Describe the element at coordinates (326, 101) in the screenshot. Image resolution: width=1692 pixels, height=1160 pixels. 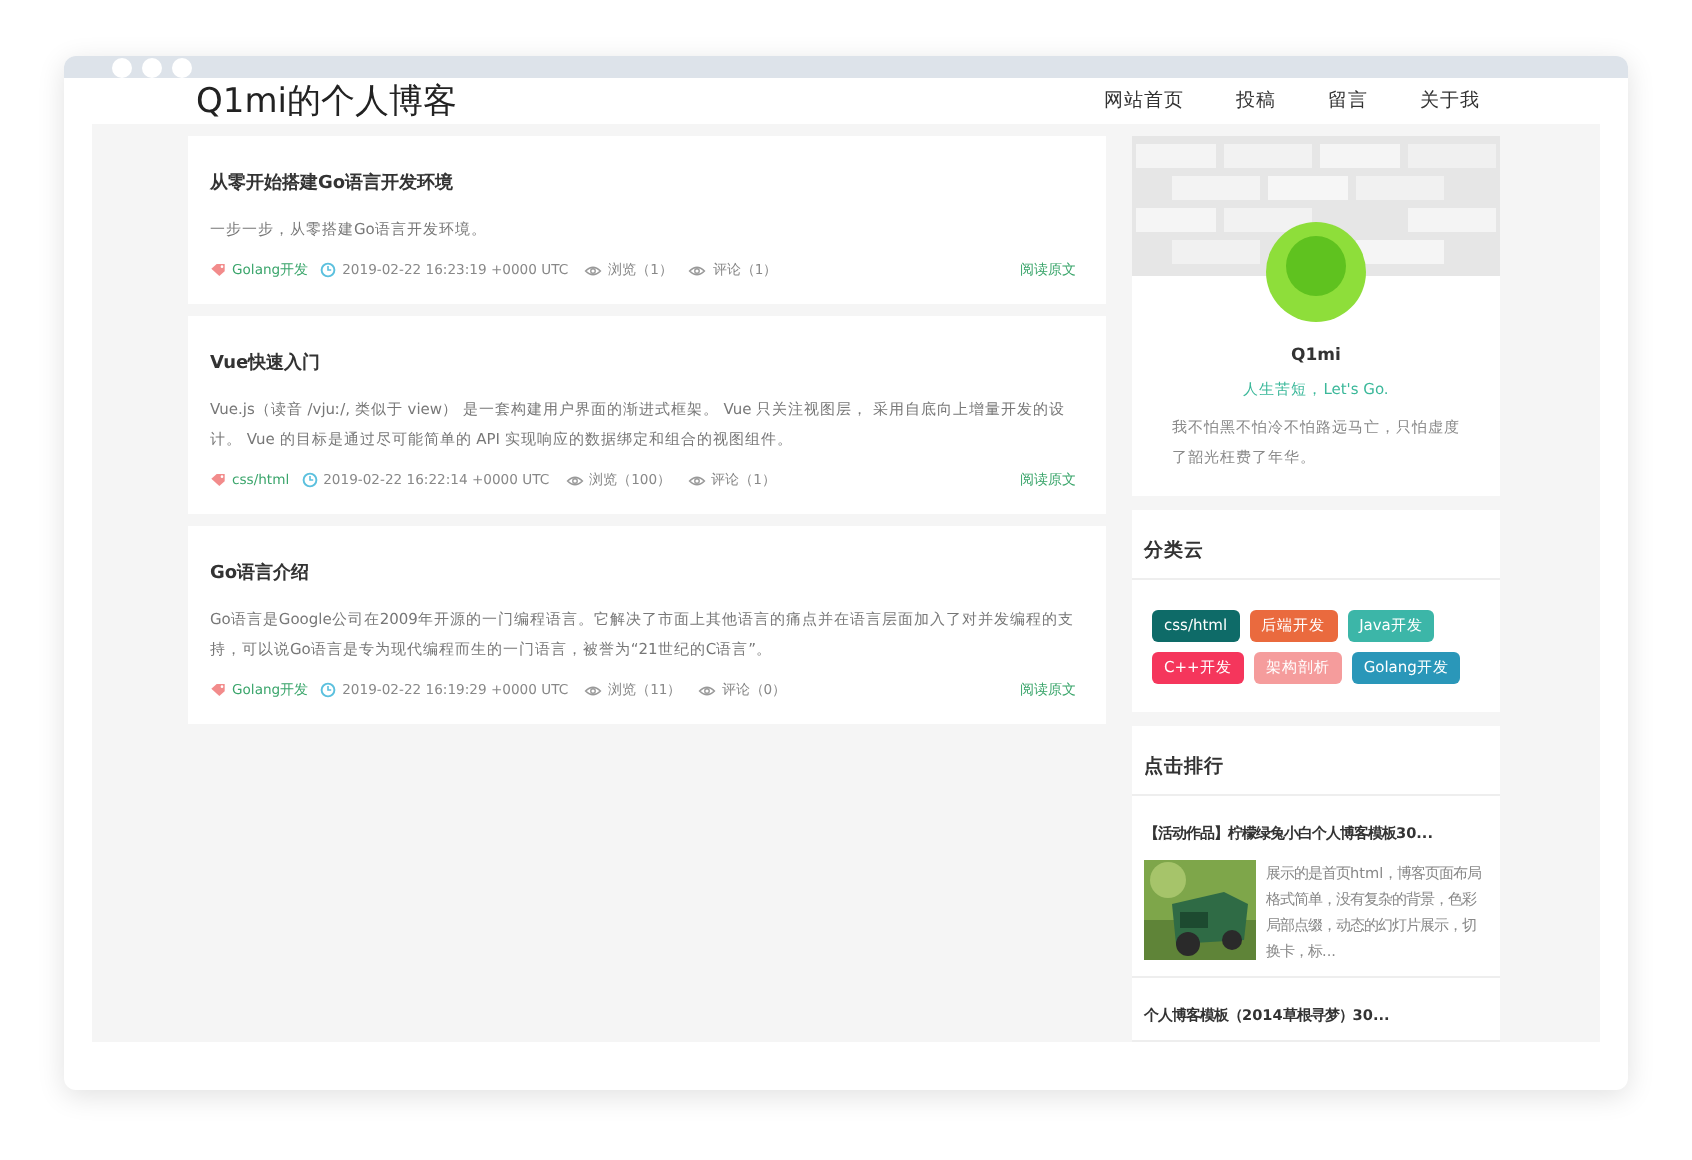
I see `site-title: Q1mi的个人博客` at that location.